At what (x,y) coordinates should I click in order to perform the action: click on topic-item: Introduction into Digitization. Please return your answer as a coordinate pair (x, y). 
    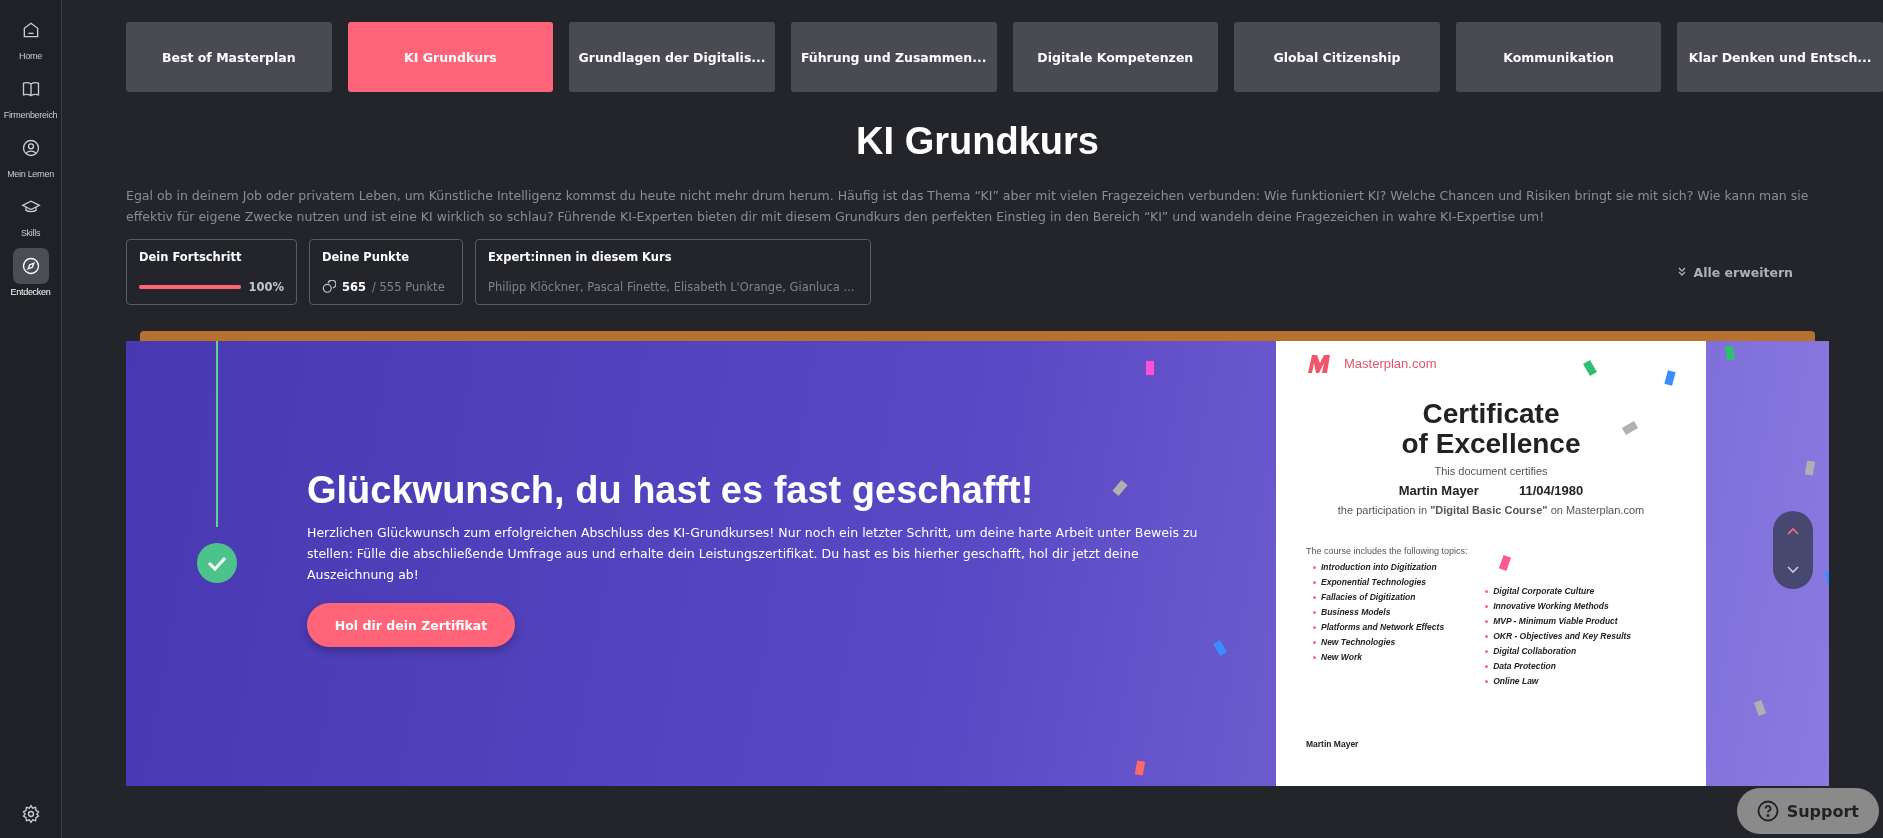
    Looking at the image, I should click on (1376, 567).